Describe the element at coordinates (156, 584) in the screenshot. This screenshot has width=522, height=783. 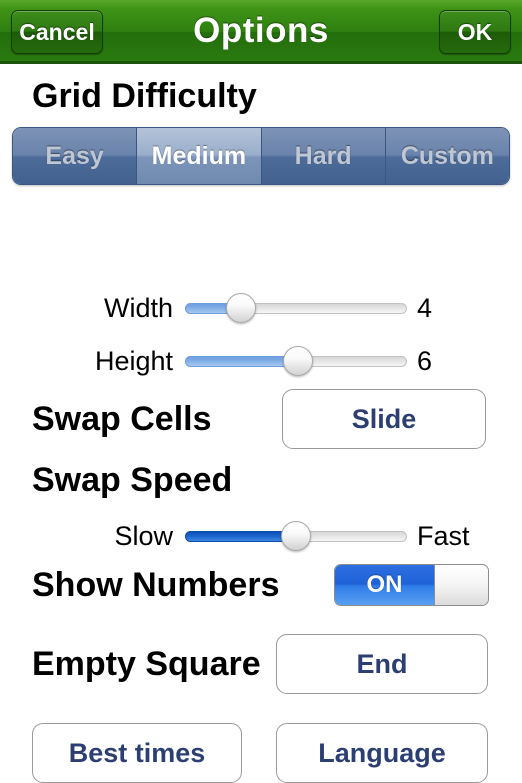
I see `show-numbers-heading: Show Numbers` at that location.